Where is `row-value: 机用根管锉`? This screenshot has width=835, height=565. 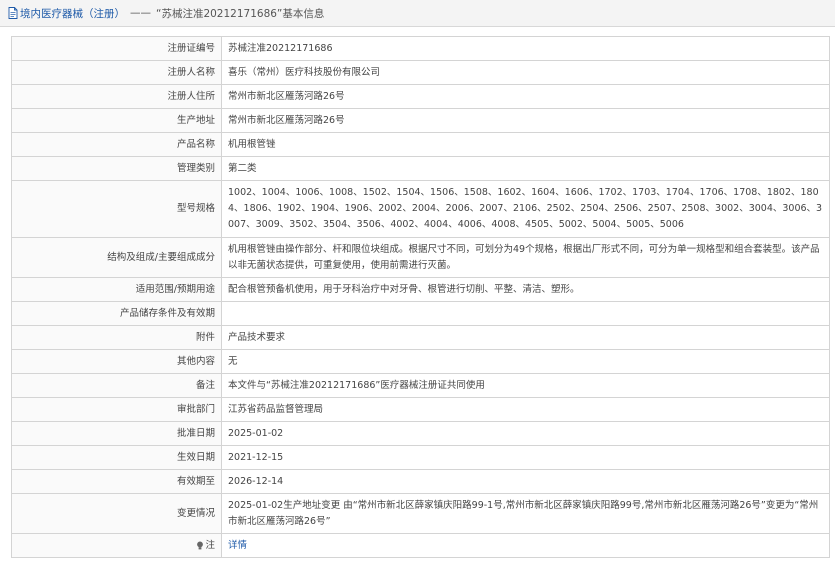
row-value: 机用根管锉 is located at coordinates (525, 144).